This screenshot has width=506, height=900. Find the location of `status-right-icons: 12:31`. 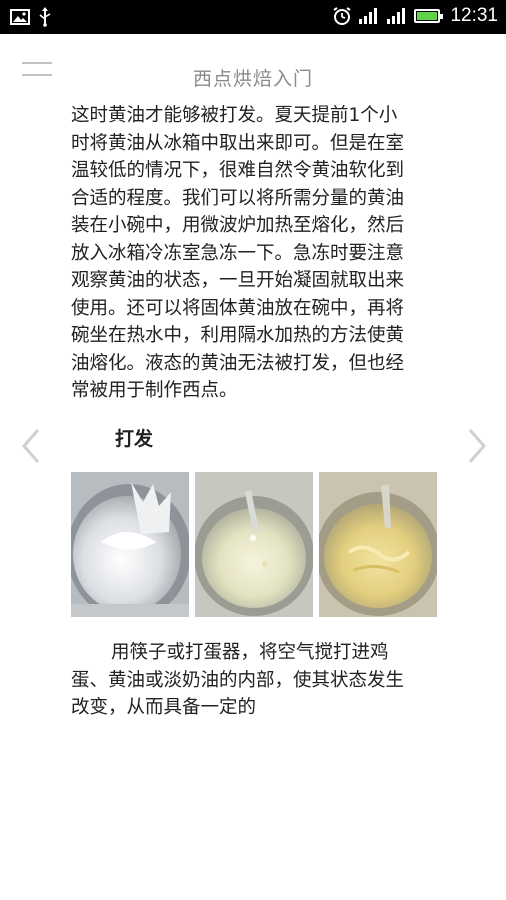

status-right-icons: 12:31 is located at coordinates (415, 16).